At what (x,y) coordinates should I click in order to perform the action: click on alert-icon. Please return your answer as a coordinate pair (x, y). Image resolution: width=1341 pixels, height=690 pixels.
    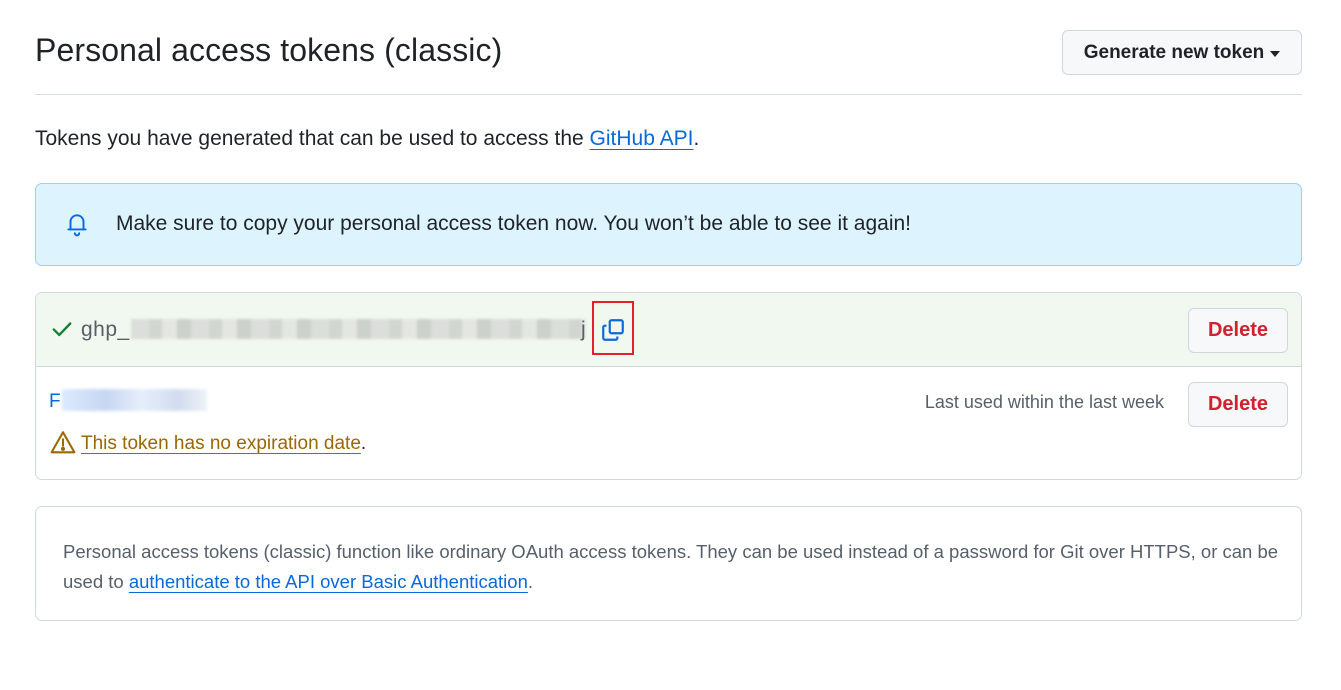
    Looking at the image, I should click on (63, 442).